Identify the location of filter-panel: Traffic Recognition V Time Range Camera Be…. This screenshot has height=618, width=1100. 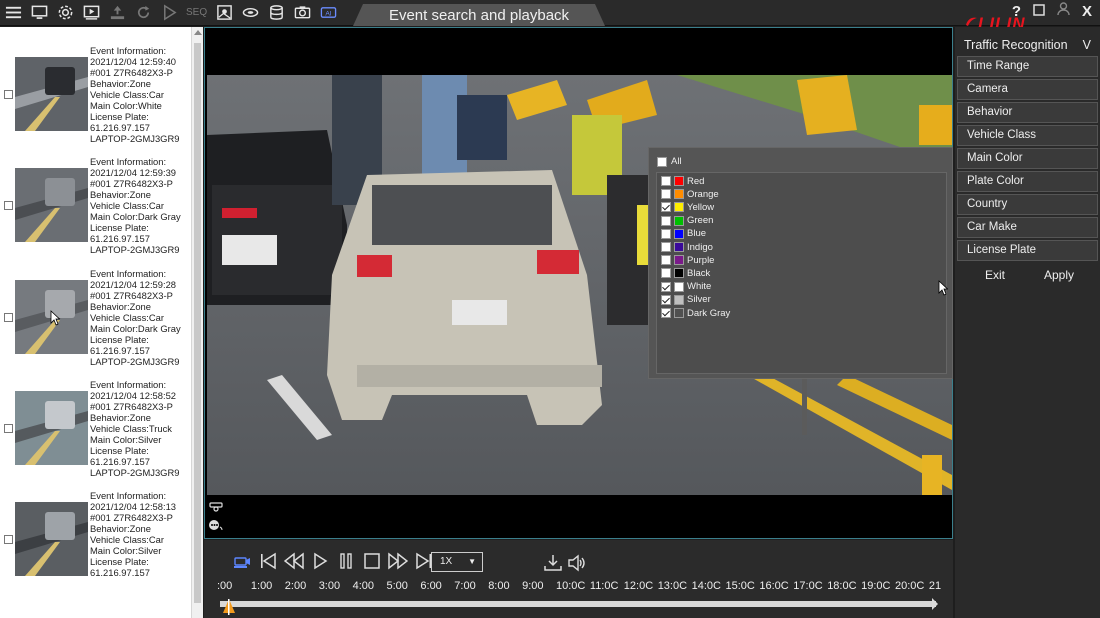
(1027, 322).